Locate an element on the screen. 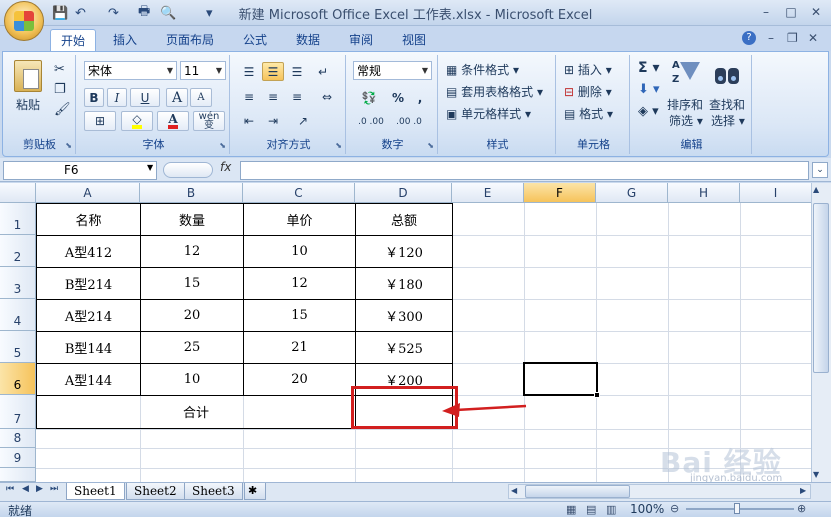  table-row-1-name: A型412 is located at coordinates (88, 251).